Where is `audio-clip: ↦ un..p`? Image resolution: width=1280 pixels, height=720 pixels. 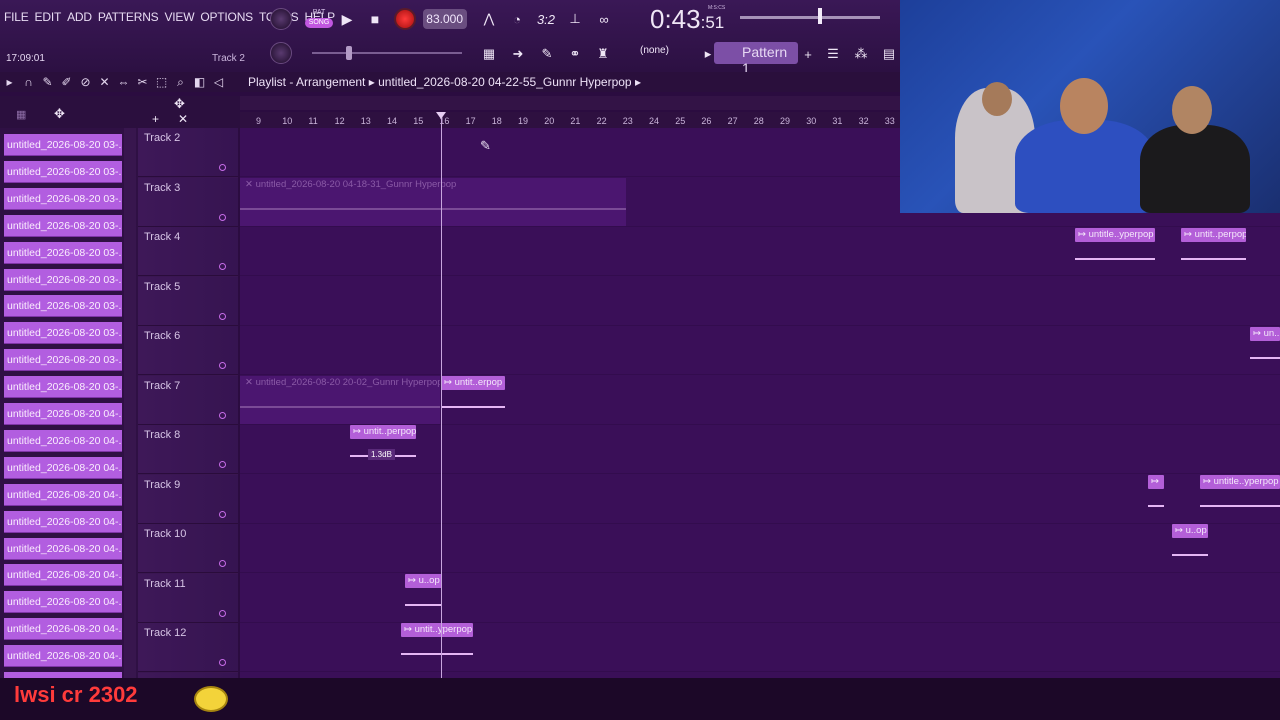 audio-clip: ↦ un..p is located at coordinates (1265, 334).